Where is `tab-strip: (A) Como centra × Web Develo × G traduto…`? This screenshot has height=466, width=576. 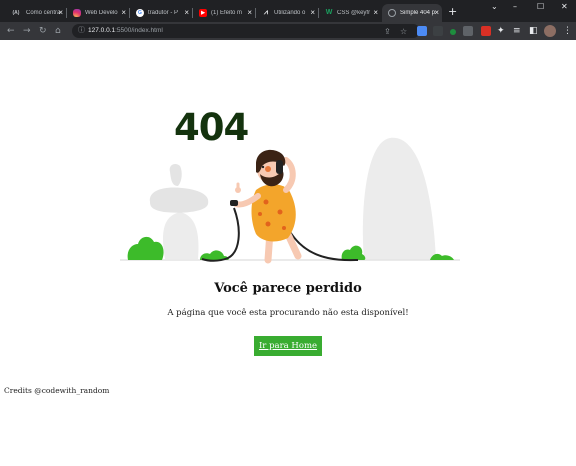 tab-strip: (A) Como centra × Web Develo × G traduto… is located at coordinates (288, 11).